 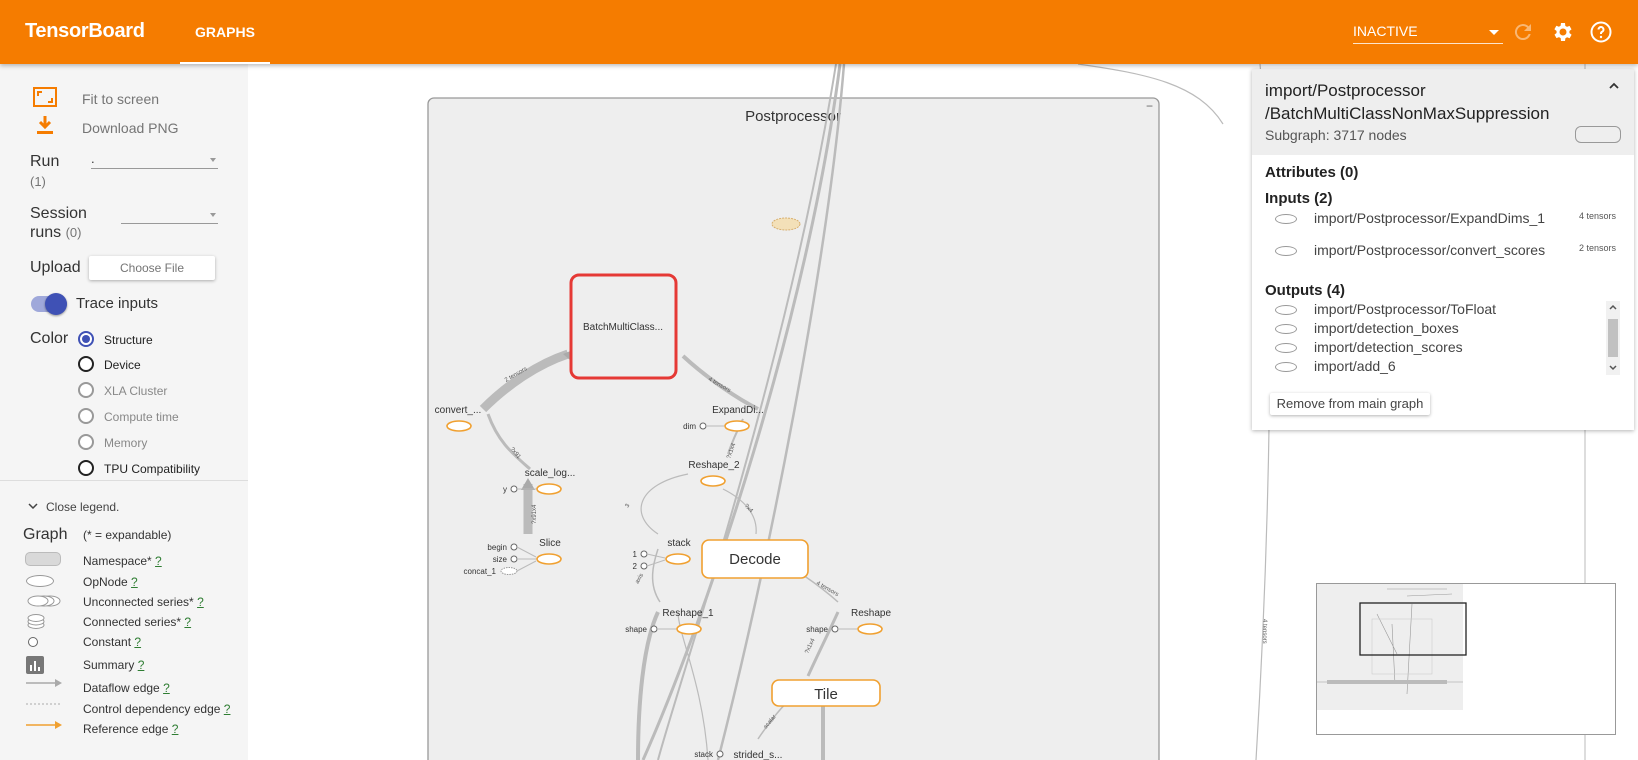 What do you see at coordinates (154, 160) in the screenshot?
I see `run-select: .` at bounding box center [154, 160].